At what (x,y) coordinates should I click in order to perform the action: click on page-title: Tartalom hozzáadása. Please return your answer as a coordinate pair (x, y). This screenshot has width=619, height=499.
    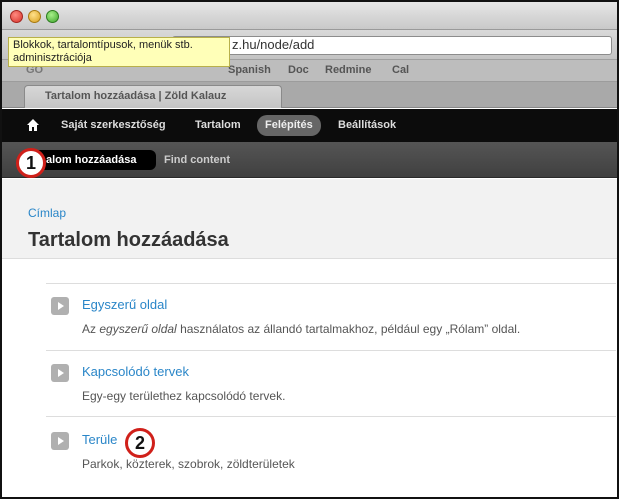
    Looking at the image, I should click on (128, 240).